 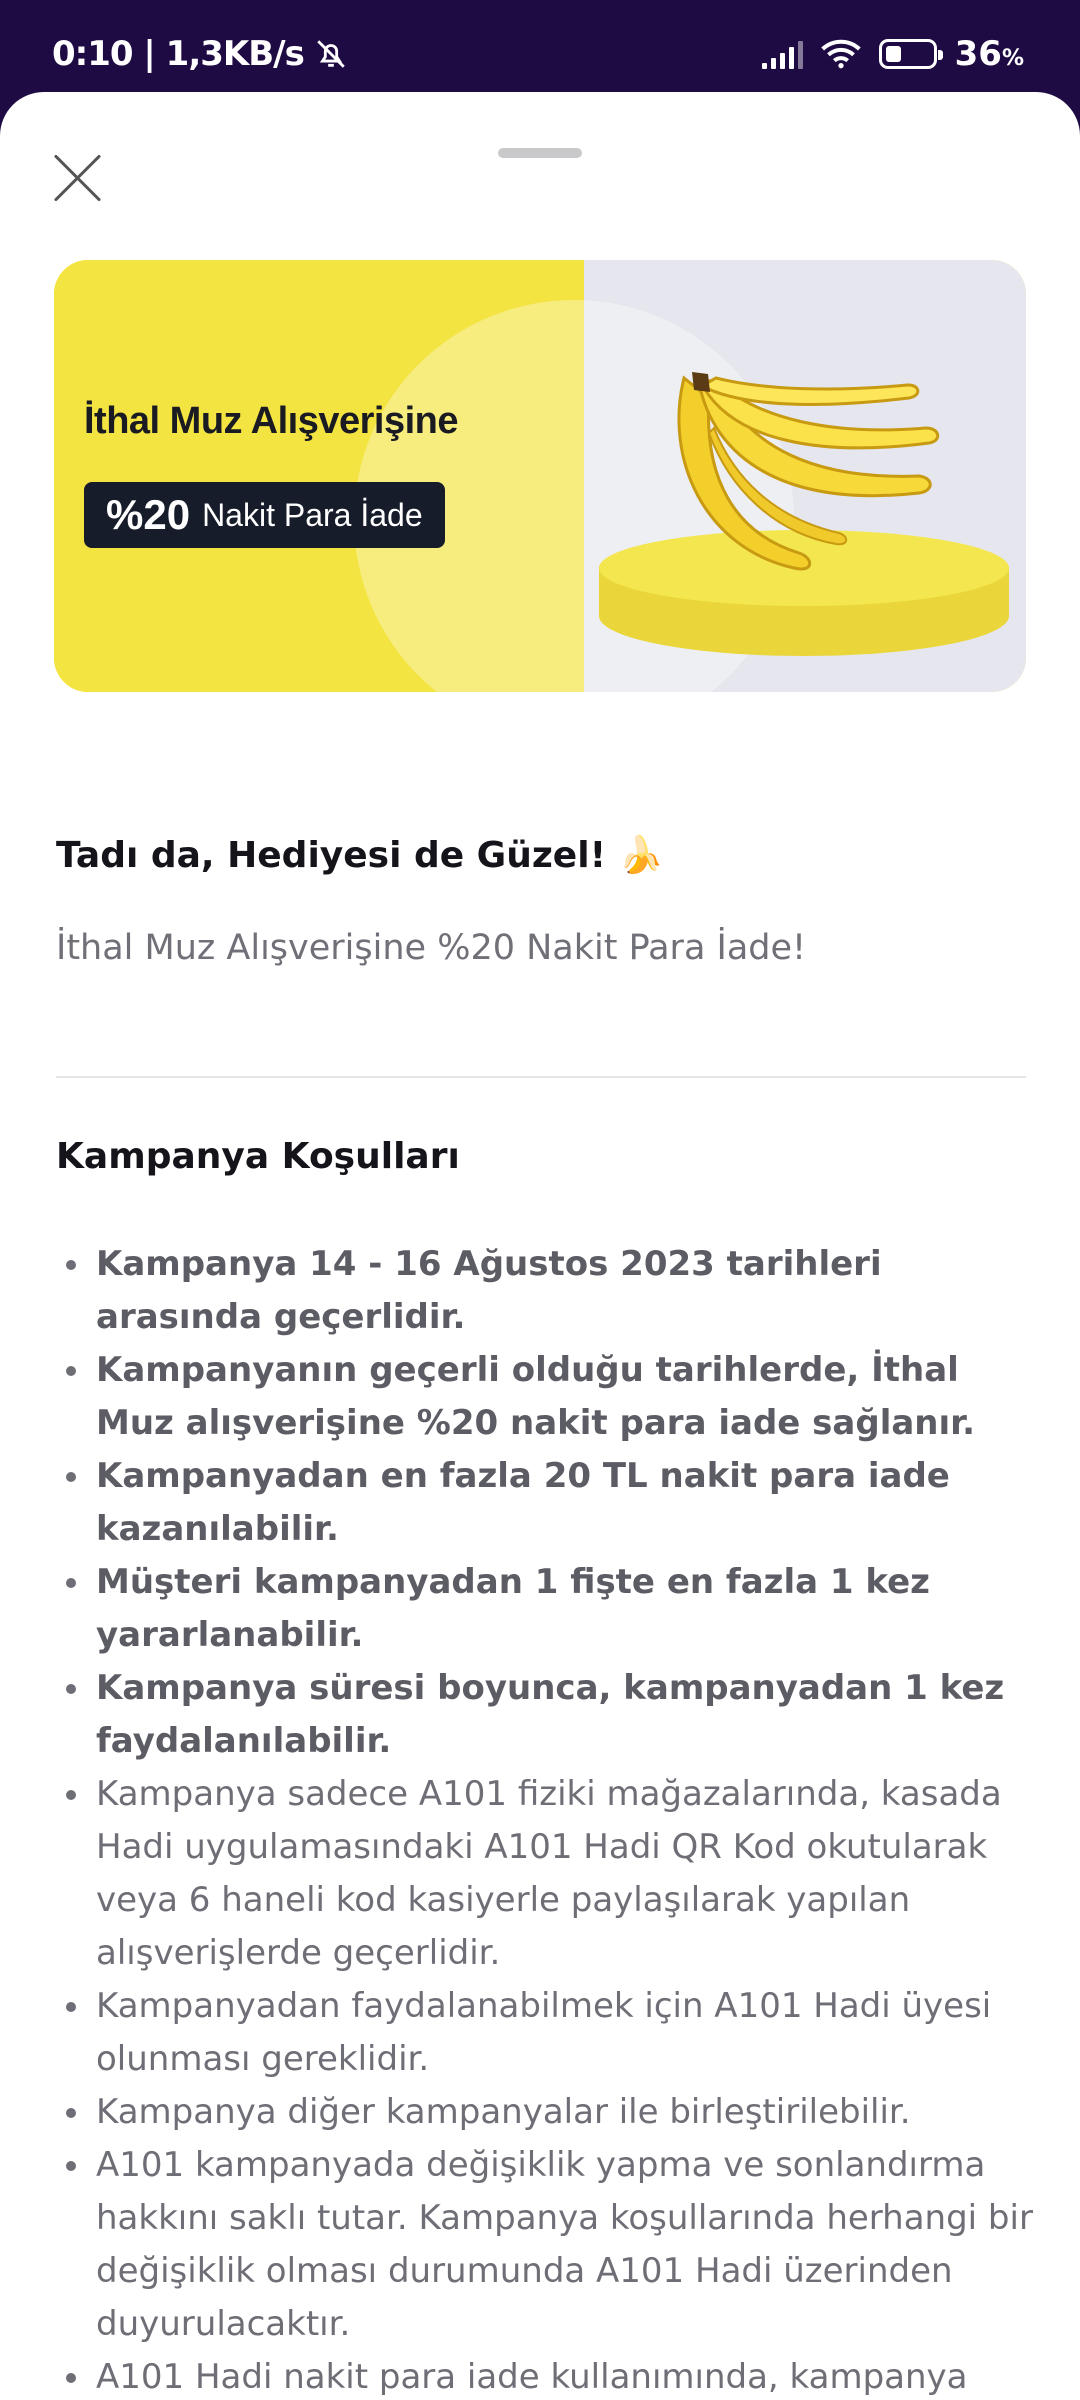 I want to click on bell-off-icon, so click(x=331, y=54).